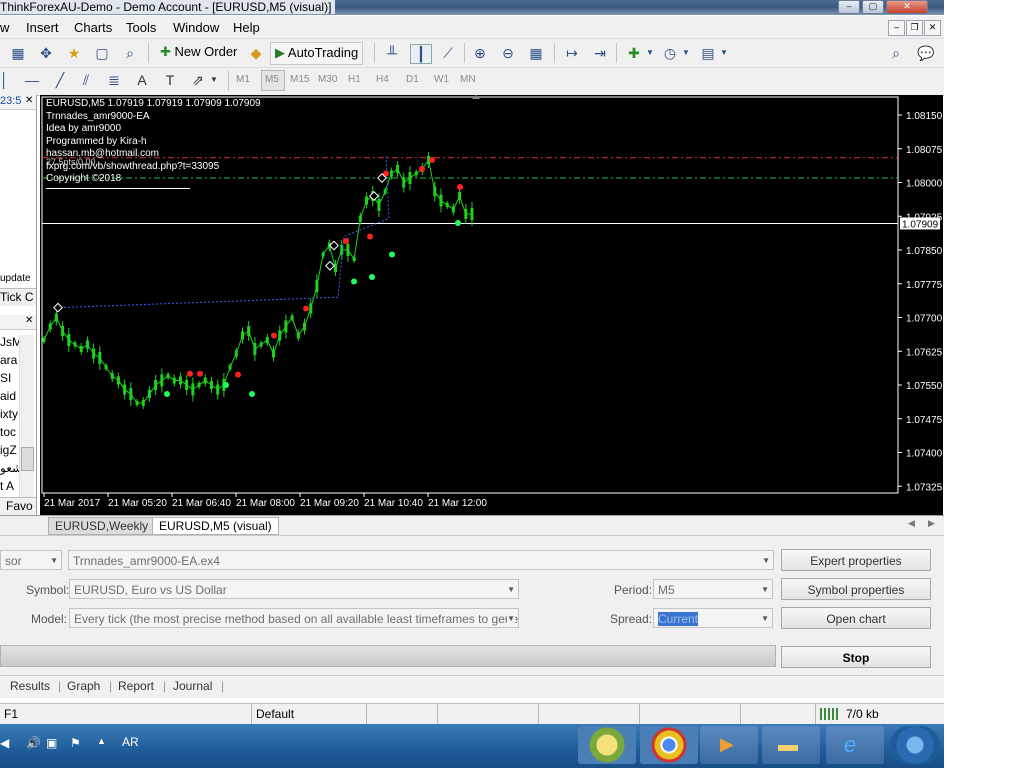  I want to click on mdi-close-button: ✕, so click(932, 28).